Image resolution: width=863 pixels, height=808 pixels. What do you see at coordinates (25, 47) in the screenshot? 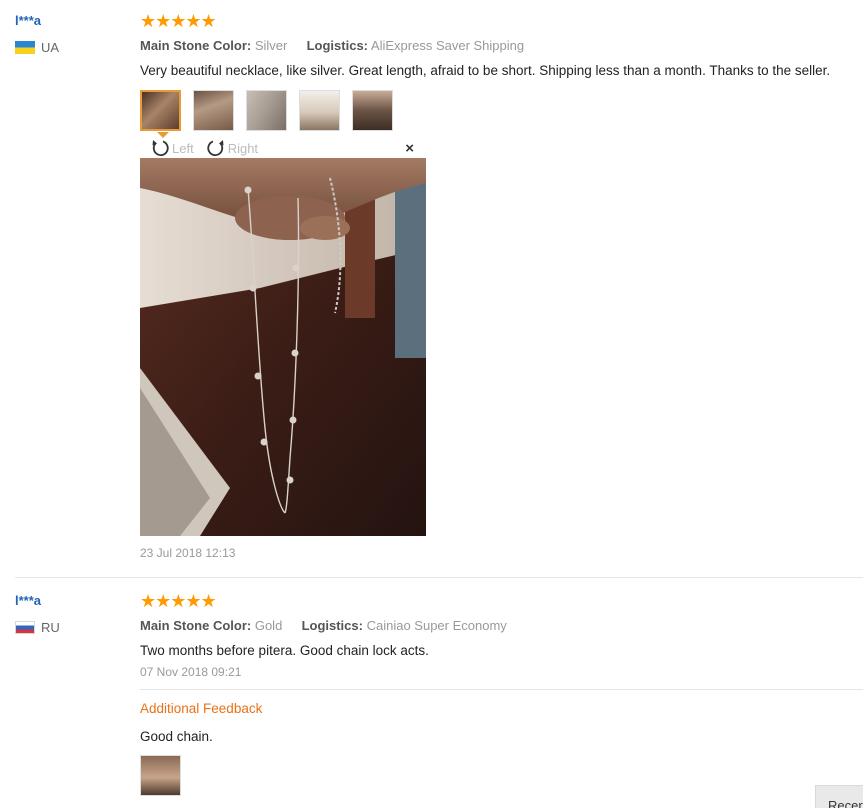
I see `ukraine-flag-icon` at bounding box center [25, 47].